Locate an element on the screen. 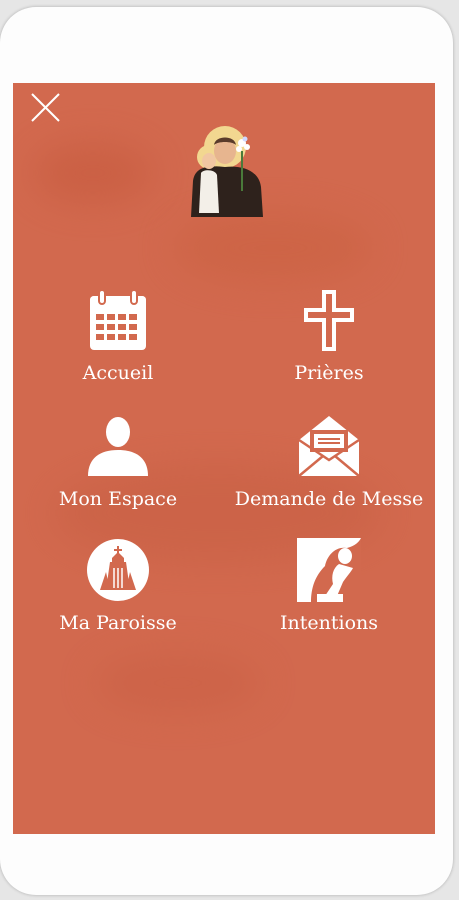 This screenshot has height=900, width=459. calendar-icon is located at coordinates (118, 319).